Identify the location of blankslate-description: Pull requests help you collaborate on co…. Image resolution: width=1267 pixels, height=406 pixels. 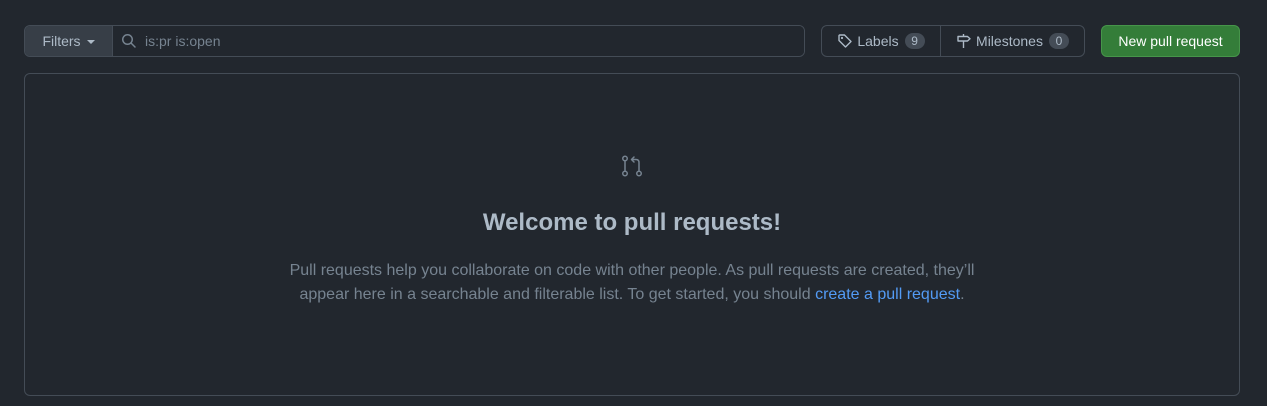
(632, 283).